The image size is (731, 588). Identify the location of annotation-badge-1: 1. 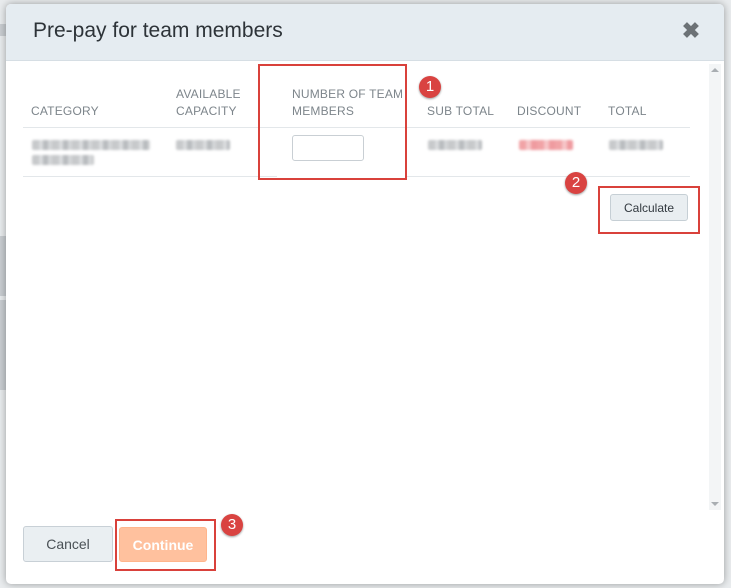
(430, 87).